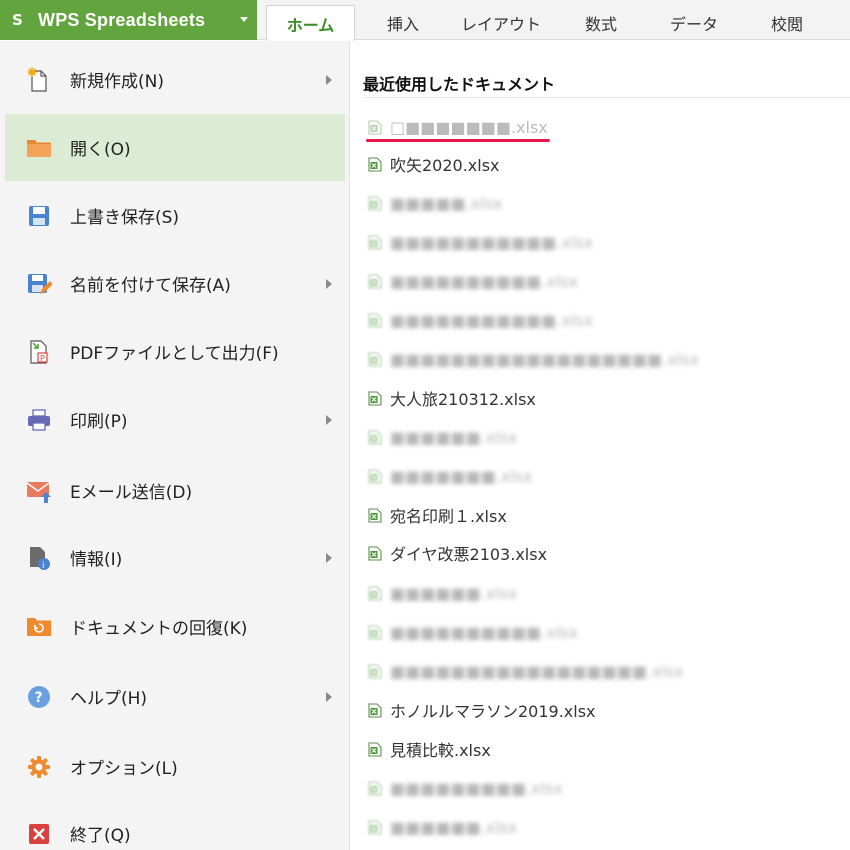 The height and width of the screenshot is (850, 850). I want to click on recent-file-item: ■■■■■■■.xlsx, so click(450, 476).